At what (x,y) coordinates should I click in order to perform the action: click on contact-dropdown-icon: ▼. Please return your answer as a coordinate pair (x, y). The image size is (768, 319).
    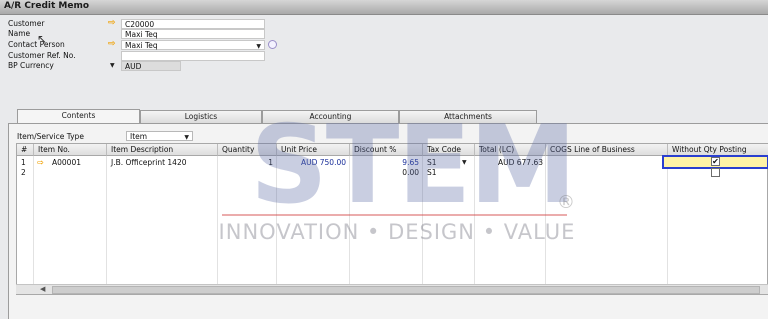
    Looking at the image, I should click on (258, 46).